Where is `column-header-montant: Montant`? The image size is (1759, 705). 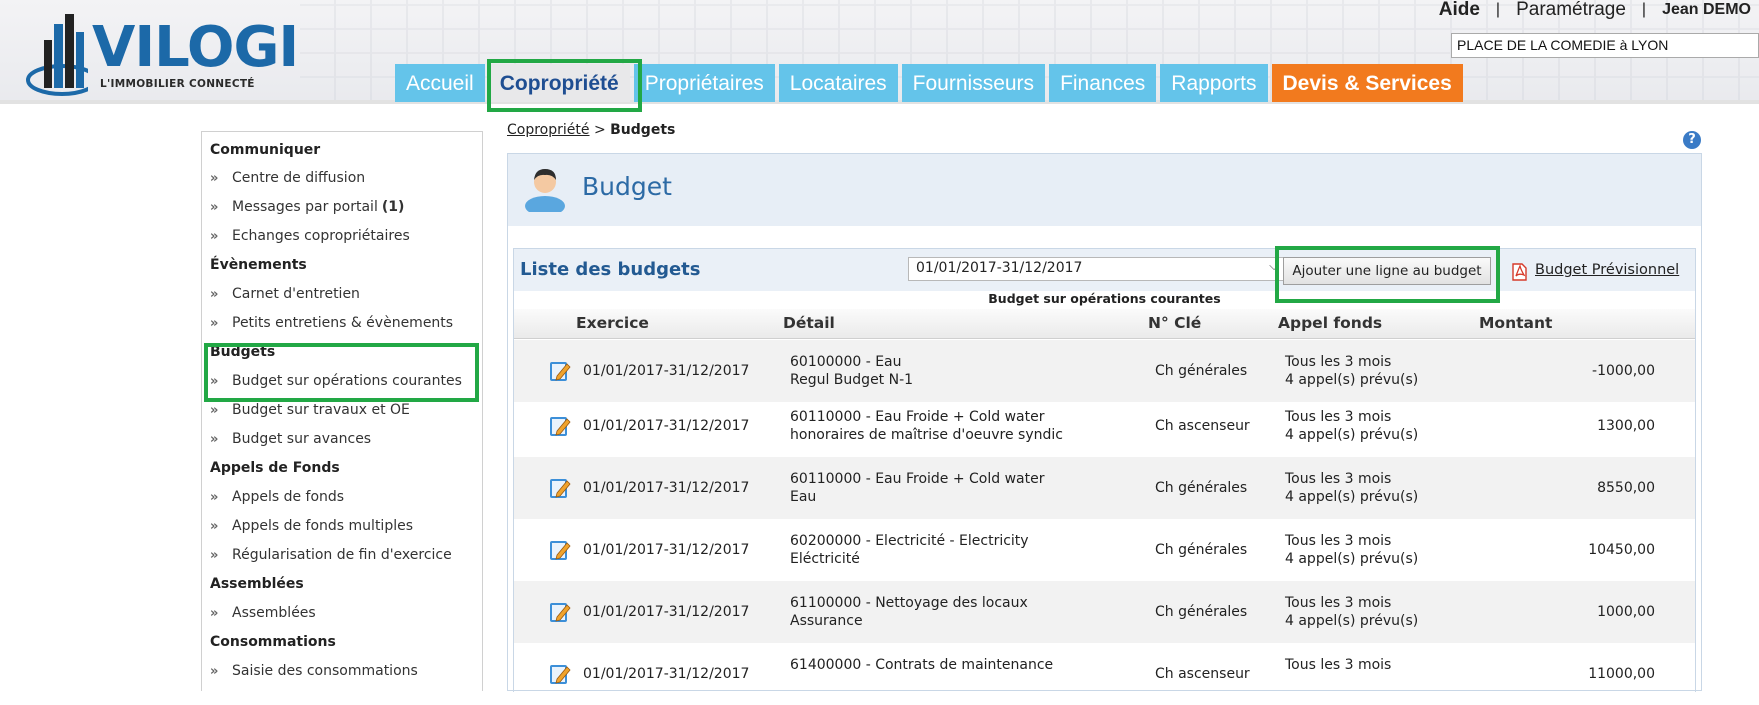 column-header-montant: Montant is located at coordinates (1515, 323).